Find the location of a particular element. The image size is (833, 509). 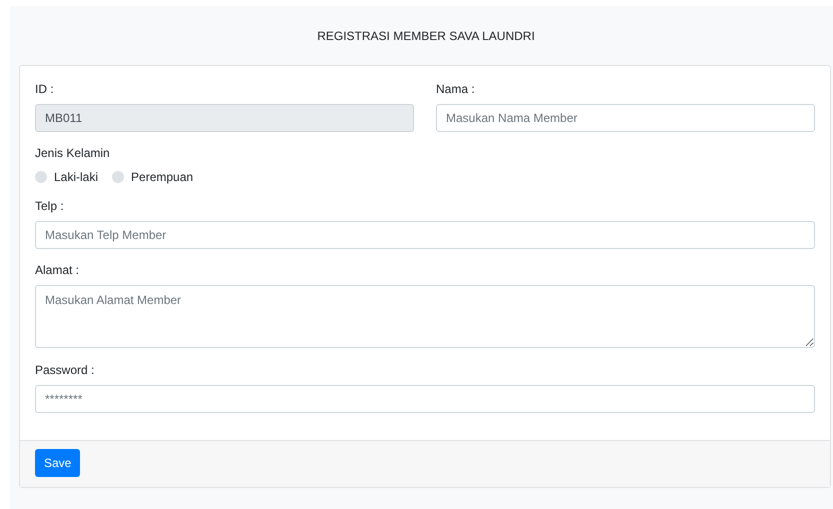

phone-field: Masukan Telp Member is located at coordinates (425, 235).